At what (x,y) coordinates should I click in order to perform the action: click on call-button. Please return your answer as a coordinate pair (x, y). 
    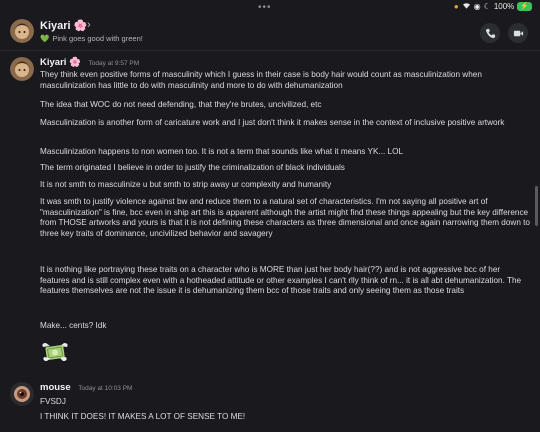
    Looking at the image, I should click on (490, 33).